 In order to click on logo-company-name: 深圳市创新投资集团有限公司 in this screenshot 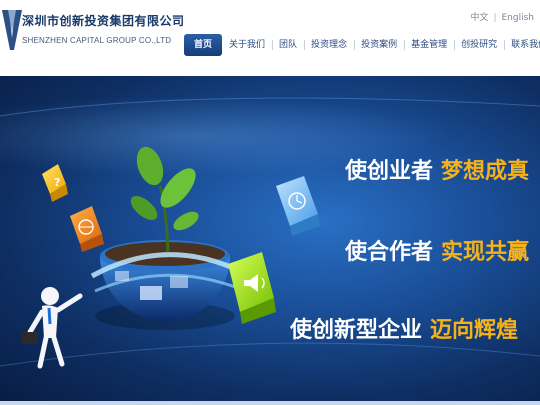, I will do `click(103, 20)`.